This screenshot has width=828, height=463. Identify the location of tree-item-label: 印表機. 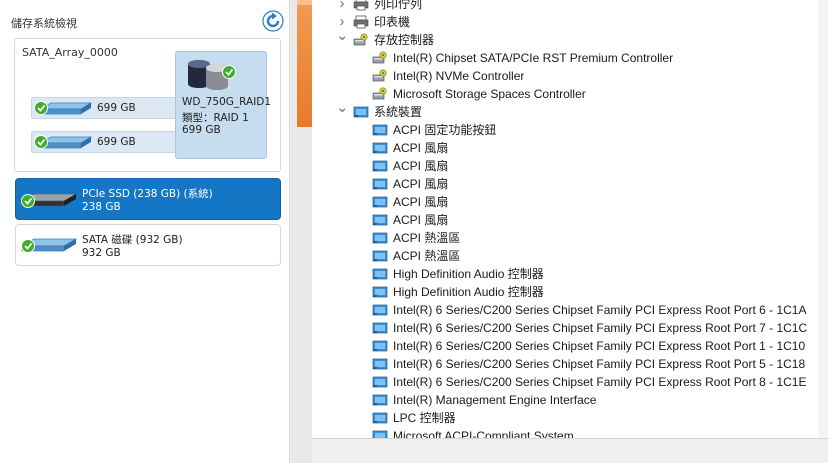
(392, 22).